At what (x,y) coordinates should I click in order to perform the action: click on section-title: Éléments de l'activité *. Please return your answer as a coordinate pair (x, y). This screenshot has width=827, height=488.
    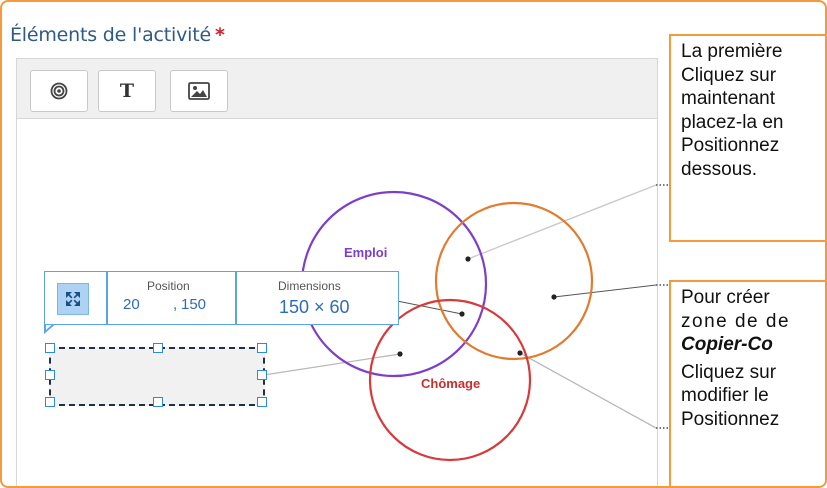
    Looking at the image, I should click on (117, 35).